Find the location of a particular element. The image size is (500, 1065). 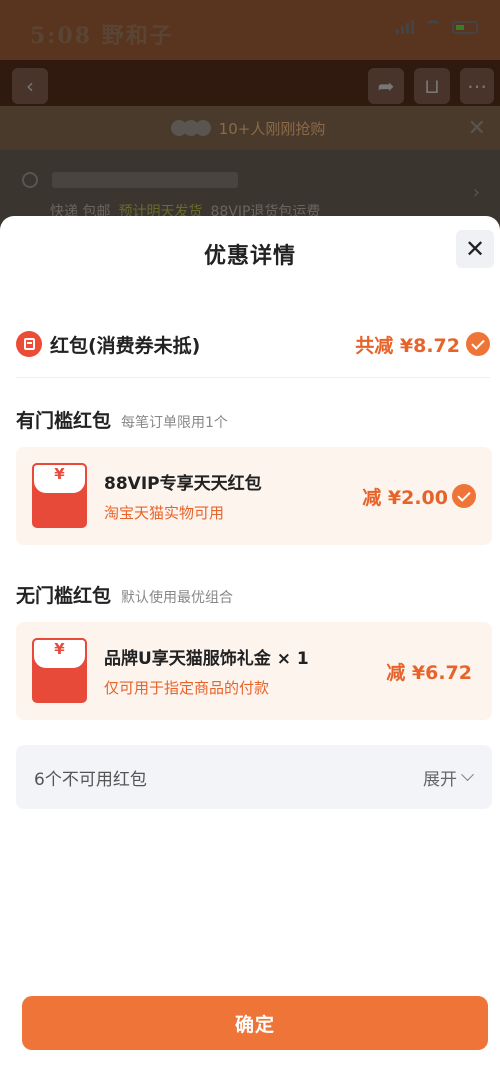

redpacket-card-88vip: ¥ 88VIP专享天天红包 淘宝天猫实物可用 减 ¥2.00 is located at coordinates (254, 496).